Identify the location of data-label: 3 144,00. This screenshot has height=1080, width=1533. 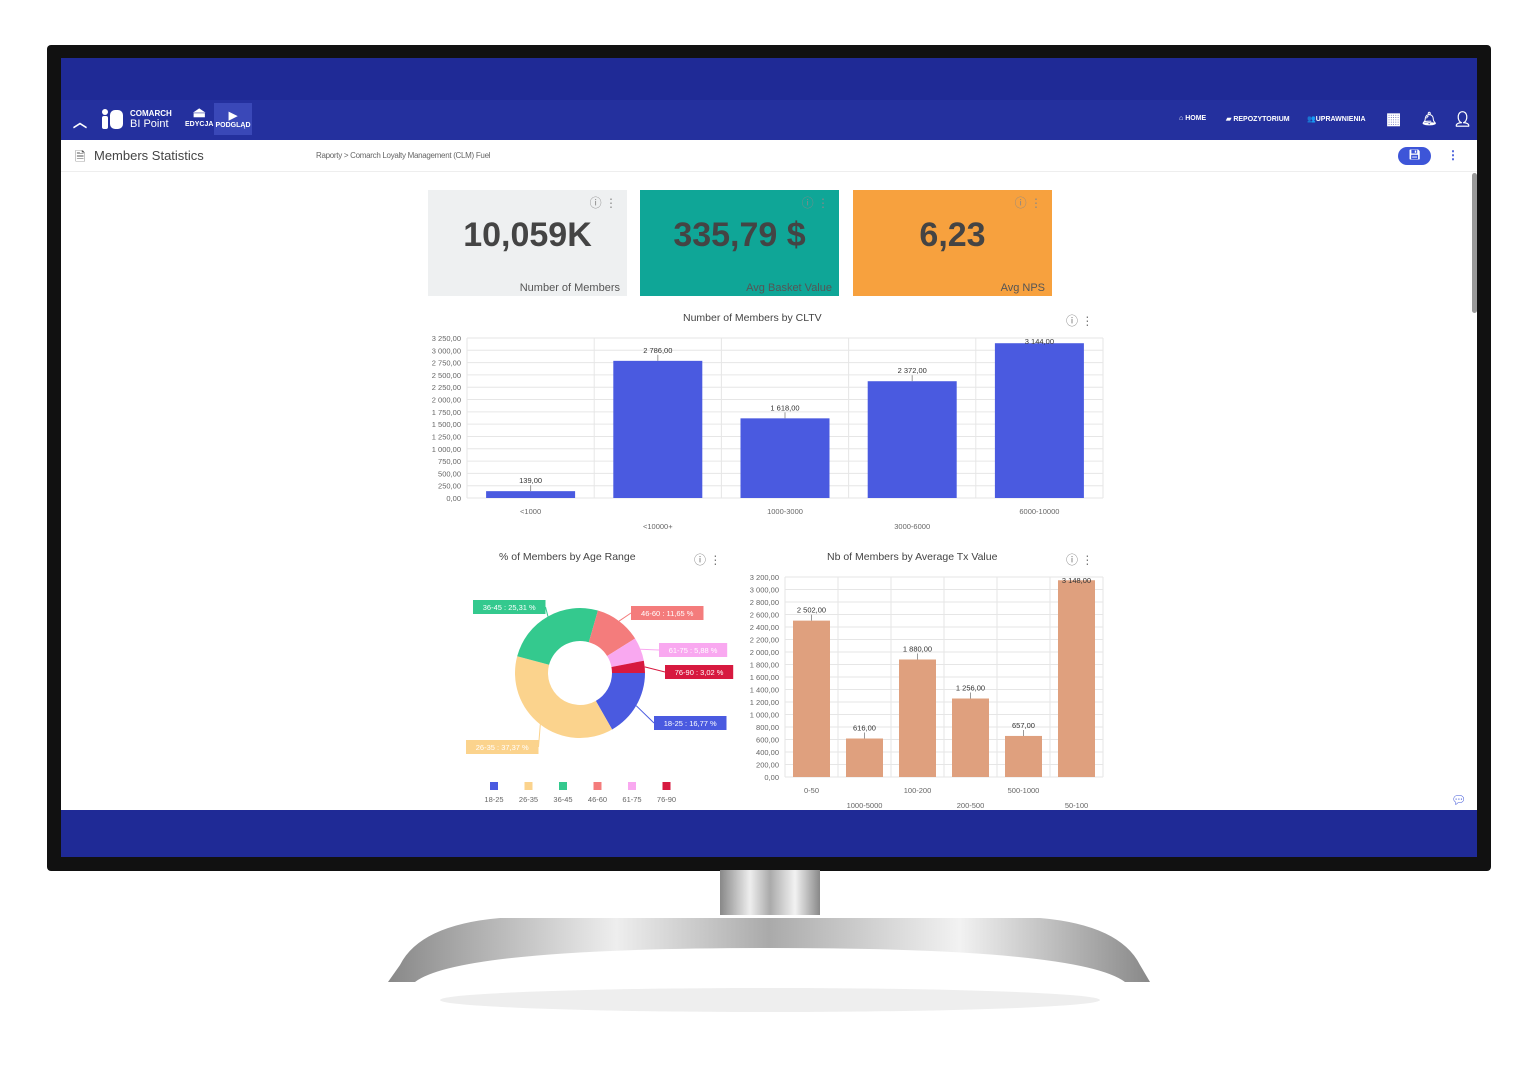
(1039, 341).